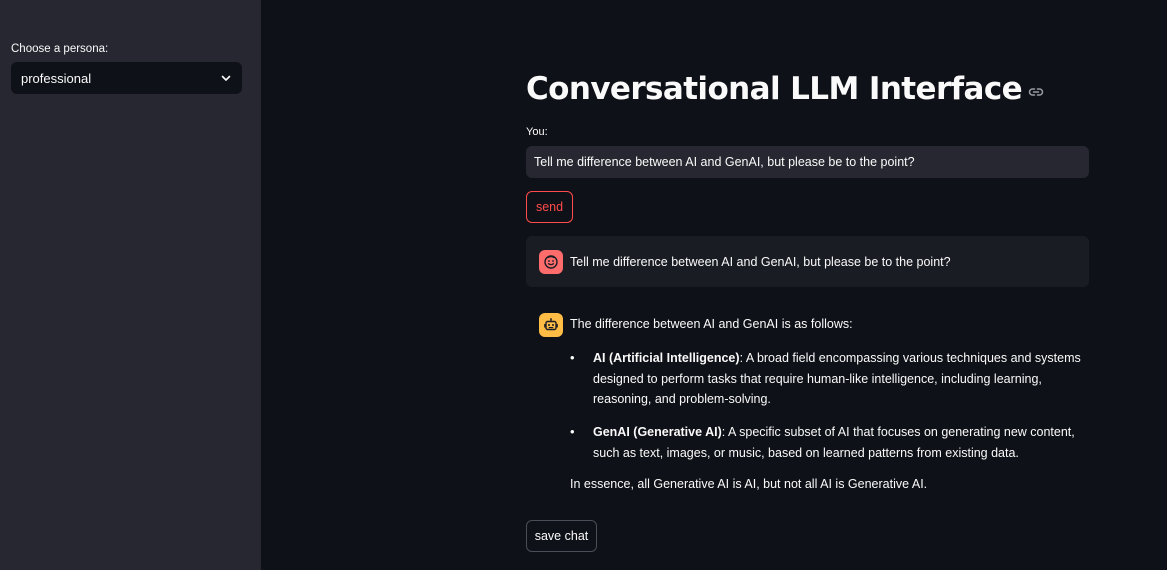 Image resolution: width=1167 pixels, height=570 pixels. What do you see at coordinates (226, 78) in the screenshot?
I see `chevron-down-icon` at bounding box center [226, 78].